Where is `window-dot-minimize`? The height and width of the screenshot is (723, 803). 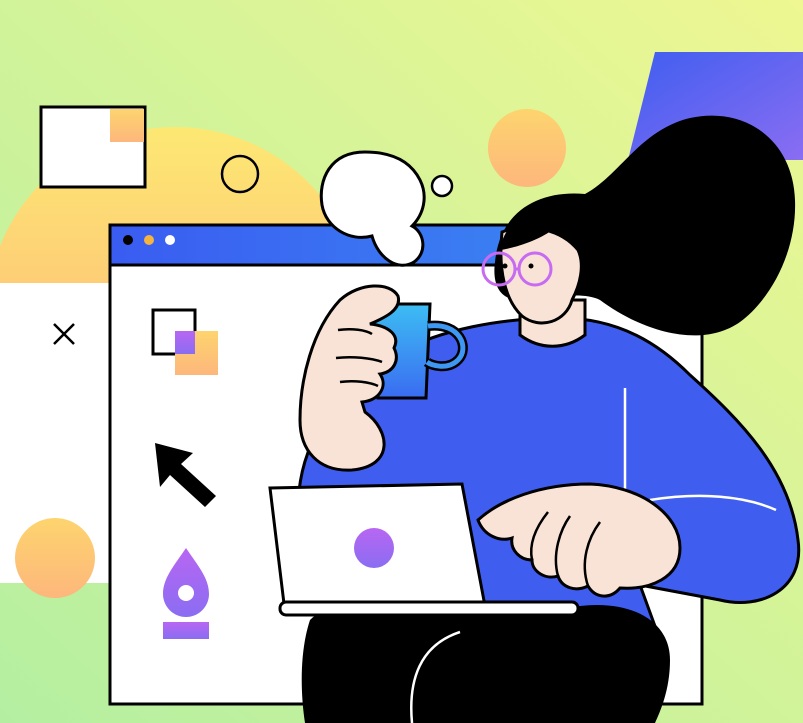
window-dot-minimize is located at coordinates (149, 240).